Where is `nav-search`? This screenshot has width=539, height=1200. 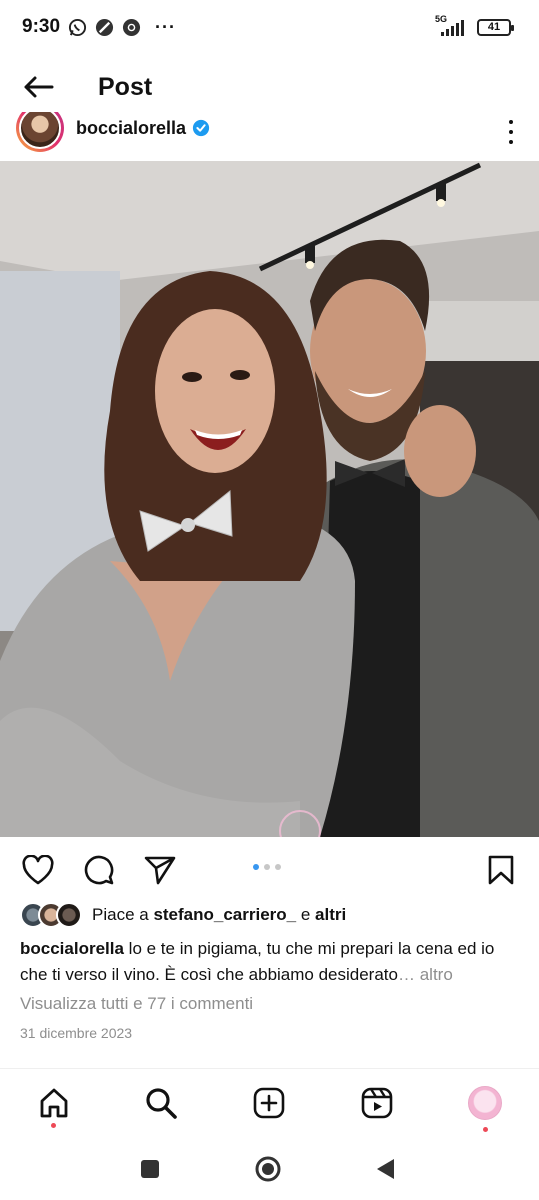 nav-search is located at coordinates (161, 1103).